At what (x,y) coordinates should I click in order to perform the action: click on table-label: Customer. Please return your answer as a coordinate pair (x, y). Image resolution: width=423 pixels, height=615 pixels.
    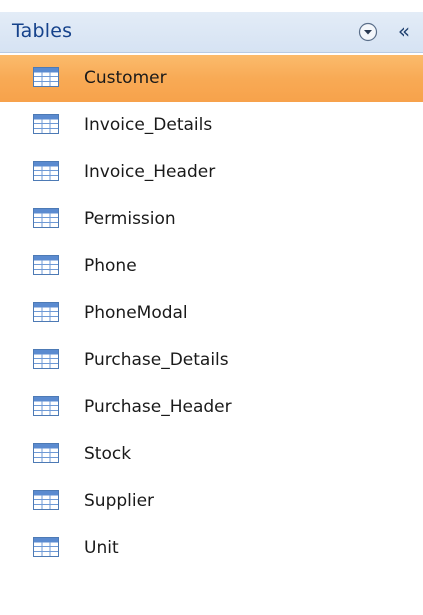
    Looking at the image, I should click on (125, 78).